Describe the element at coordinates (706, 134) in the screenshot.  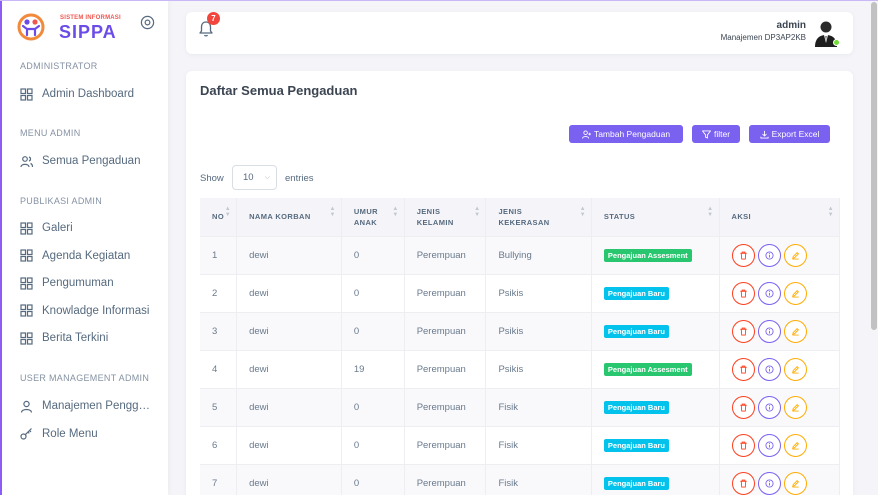
I see `filter-icon` at that location.